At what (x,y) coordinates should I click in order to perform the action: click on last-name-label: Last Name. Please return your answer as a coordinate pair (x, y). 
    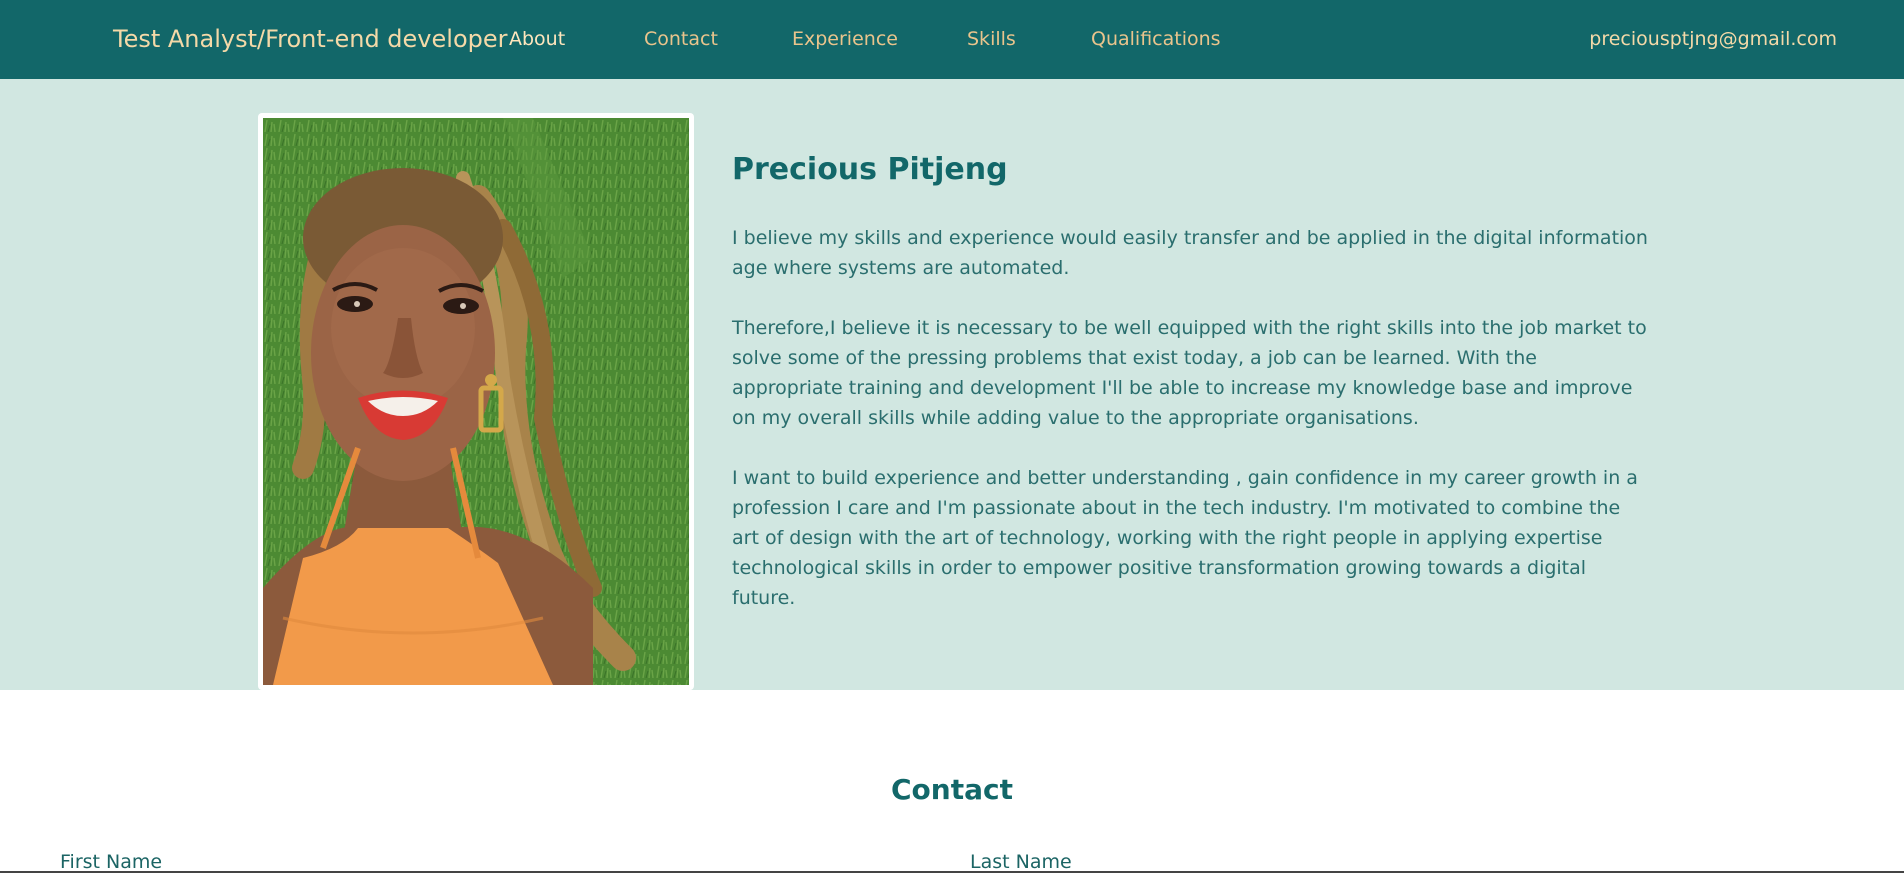
    Looking at the image, I should click on (1021, 862).